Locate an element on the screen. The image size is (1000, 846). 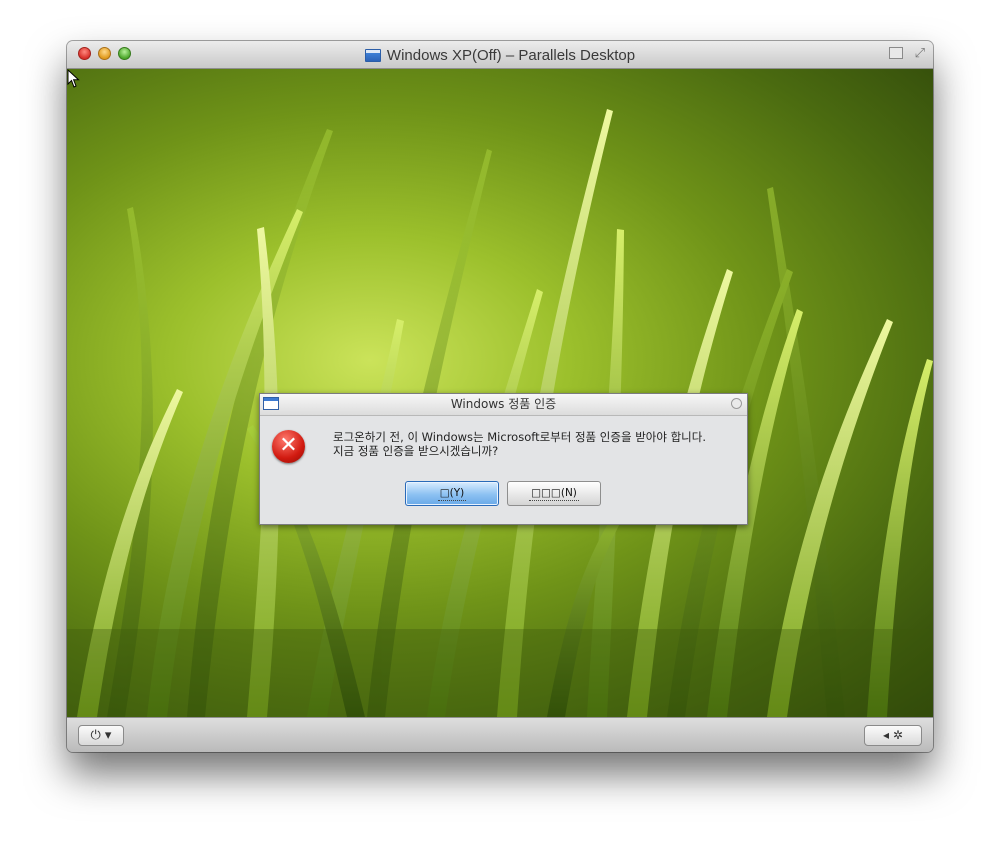
settings-button: ◂ ✲ is located at coordinates (893, 735).